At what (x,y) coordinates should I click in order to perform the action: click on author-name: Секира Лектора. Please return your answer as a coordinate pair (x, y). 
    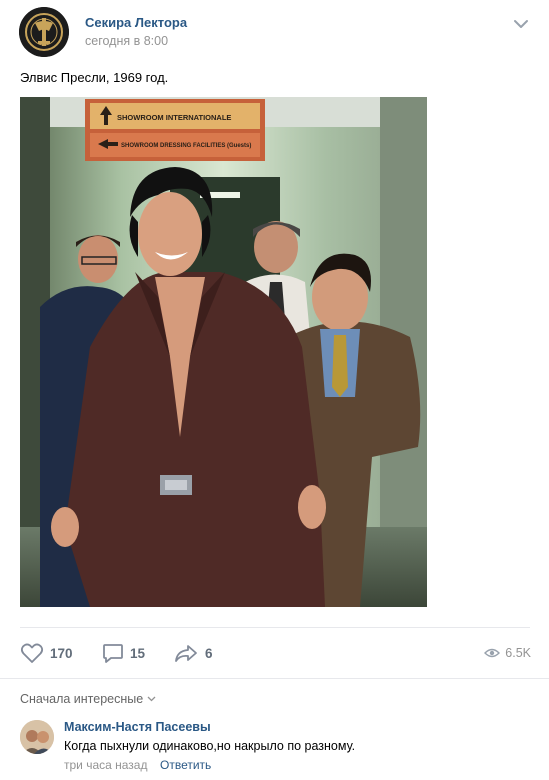
    Looking at the image, I should click on (136, 22).